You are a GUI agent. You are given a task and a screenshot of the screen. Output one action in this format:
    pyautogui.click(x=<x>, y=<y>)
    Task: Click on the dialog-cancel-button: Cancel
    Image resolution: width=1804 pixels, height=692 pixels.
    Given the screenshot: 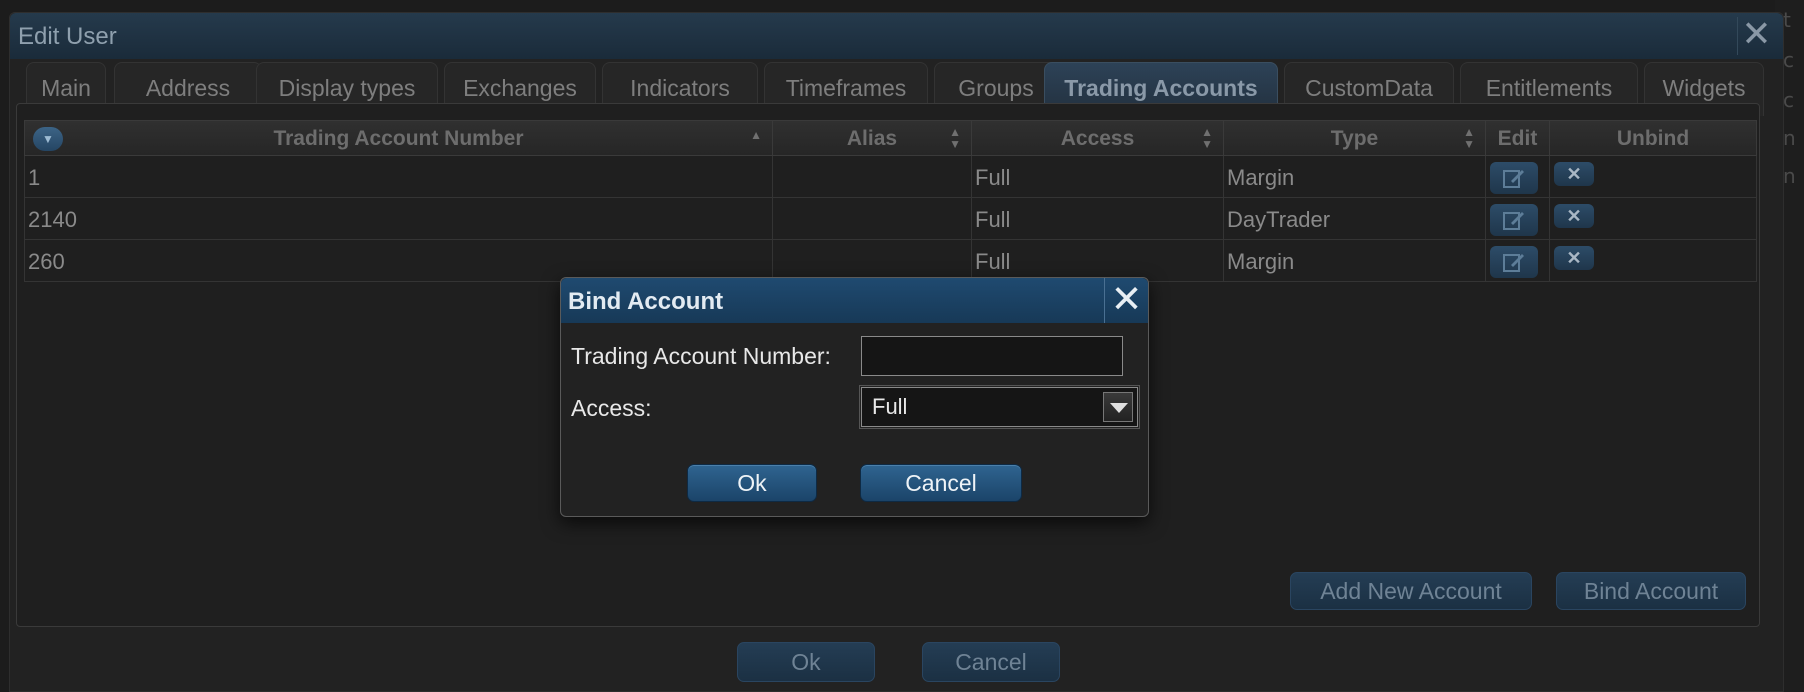 What is the action you would take?
    pyautogui.click(x=941, y=483)
    